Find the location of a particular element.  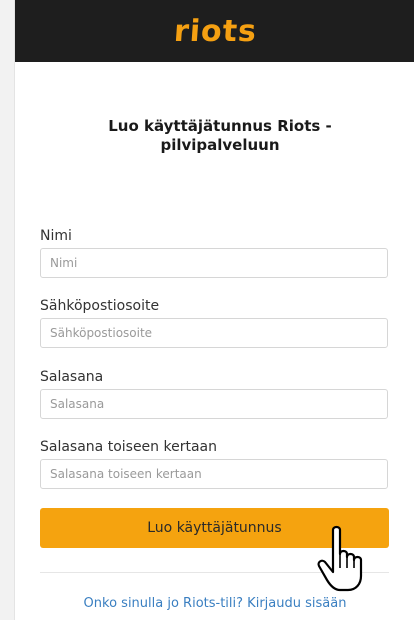

password-confirm-label: Salasana toiseen kertaan is located at coordinates (128, 447).